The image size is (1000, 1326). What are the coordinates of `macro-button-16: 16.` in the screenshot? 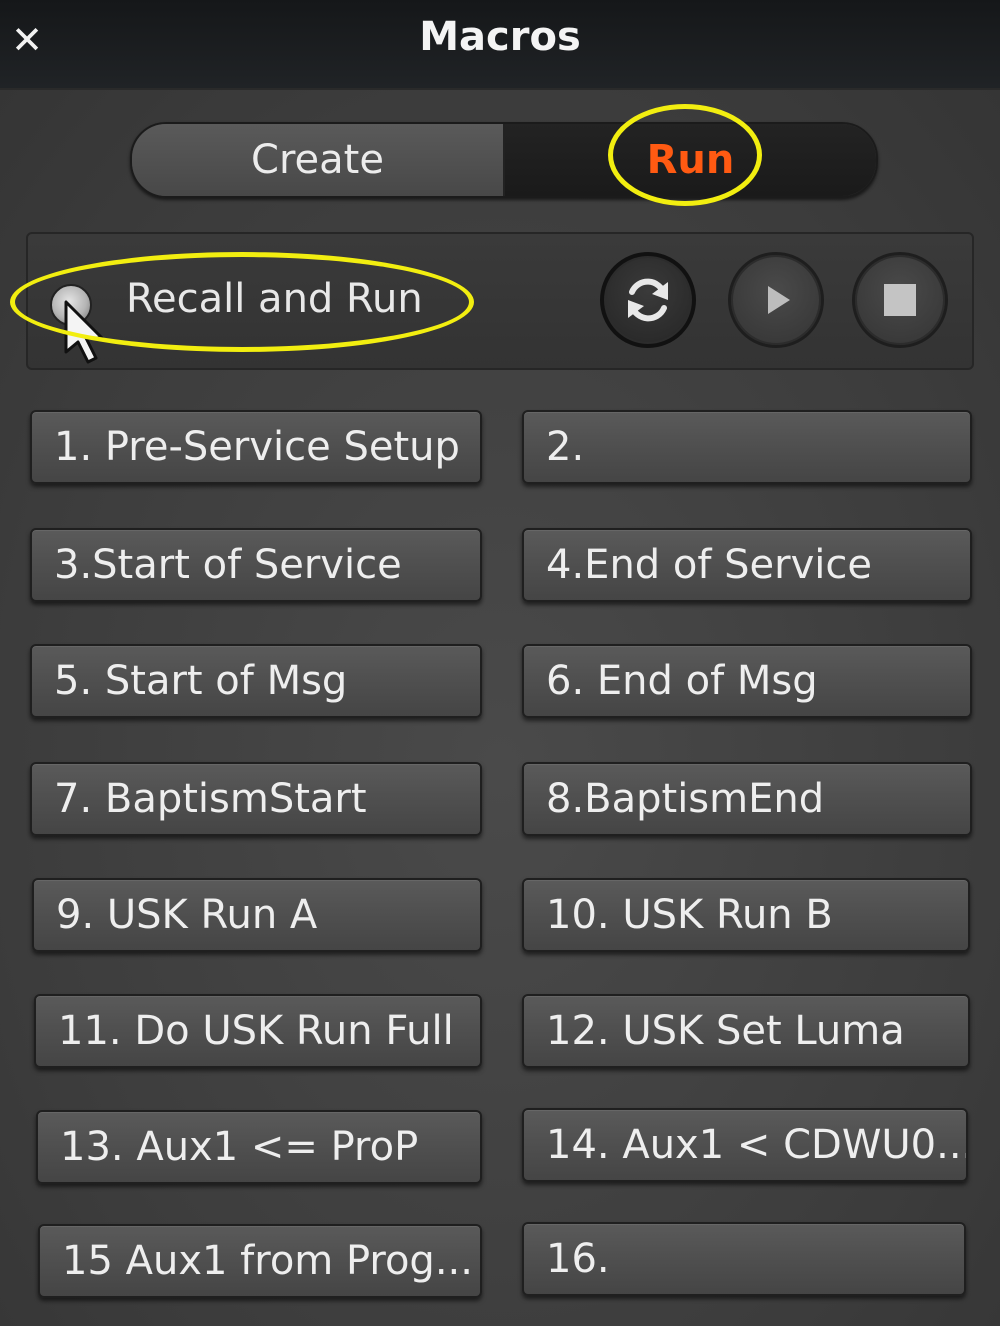 It's located at (744, 1259).